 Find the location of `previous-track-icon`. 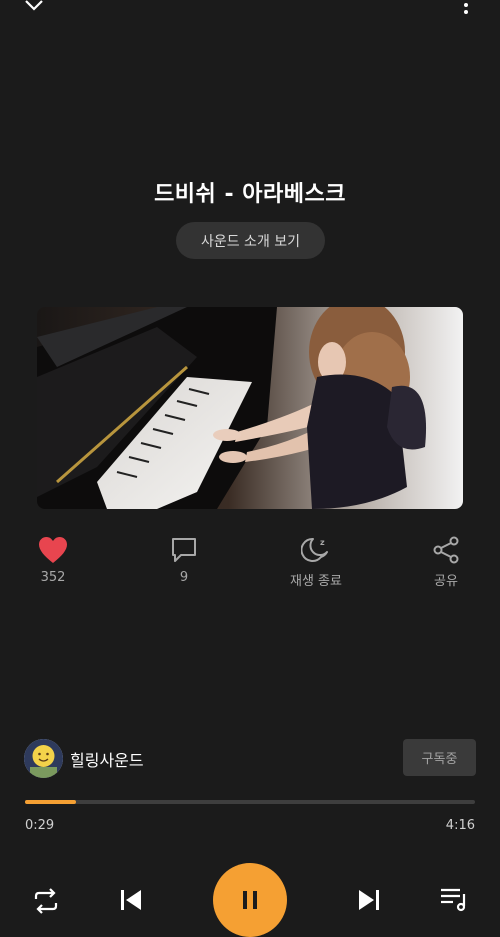

previous-track-icon is located at coordinates (131, 900).